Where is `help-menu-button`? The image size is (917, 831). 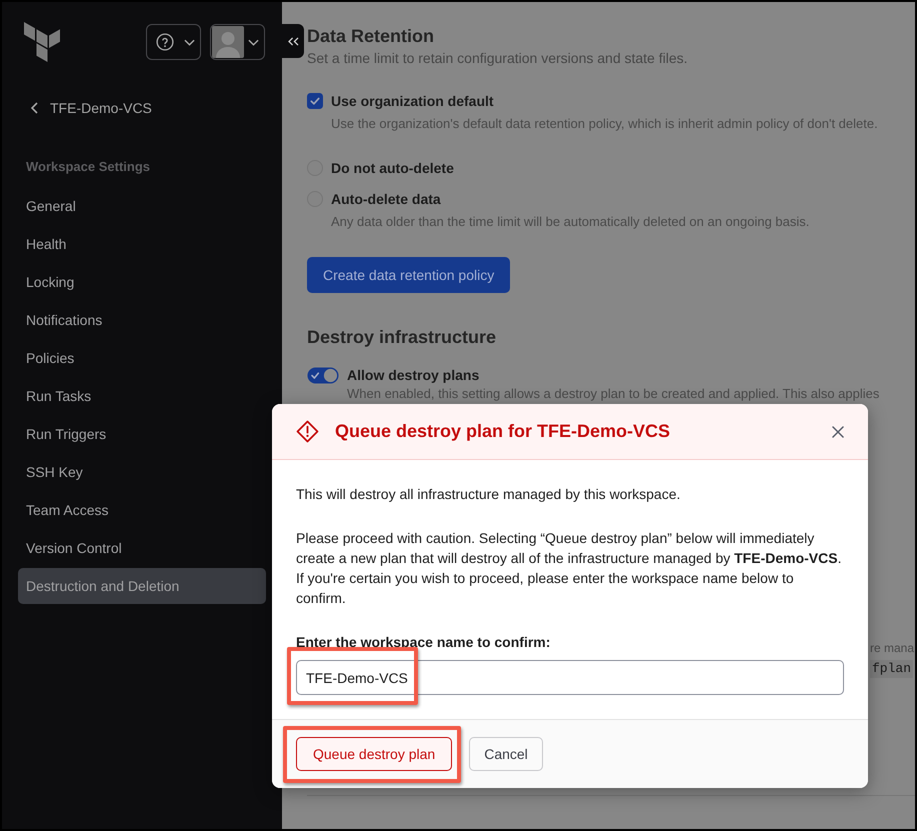 help-menu-button is located at coordinates (173, 42).